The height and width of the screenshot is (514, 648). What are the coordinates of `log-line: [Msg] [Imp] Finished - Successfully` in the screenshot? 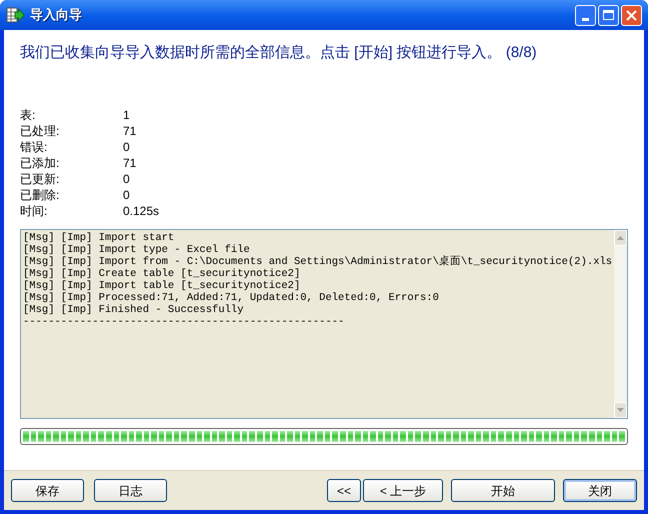 It's located at (134, 310).